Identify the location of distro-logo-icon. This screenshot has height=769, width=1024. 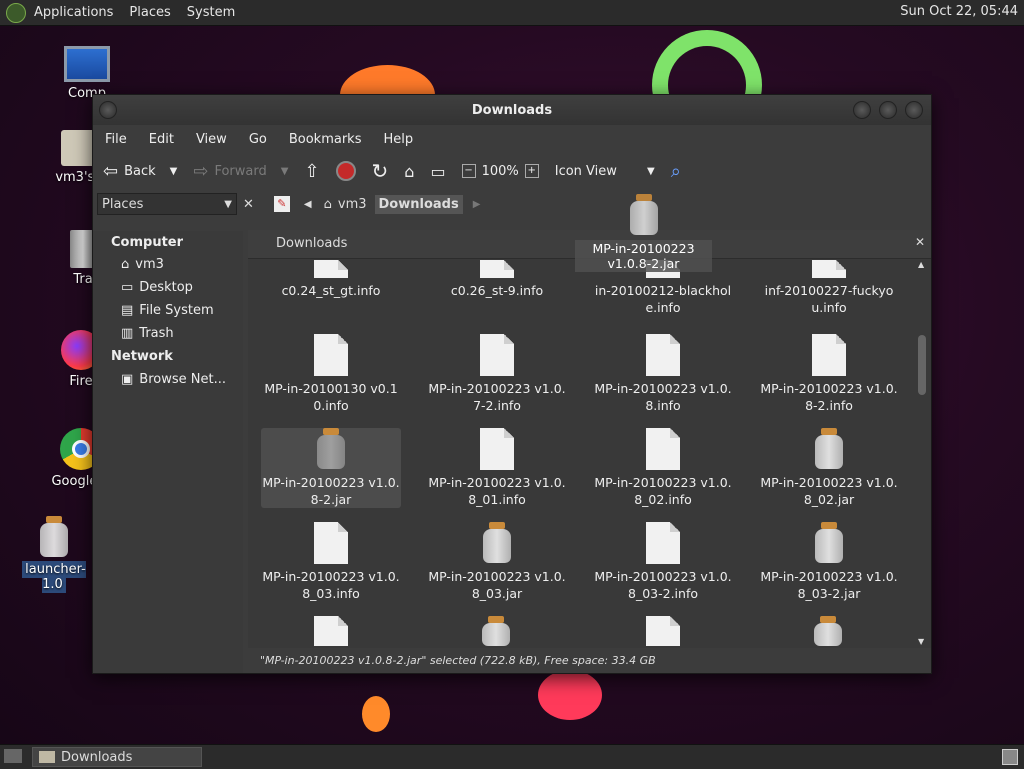
(16, 12).